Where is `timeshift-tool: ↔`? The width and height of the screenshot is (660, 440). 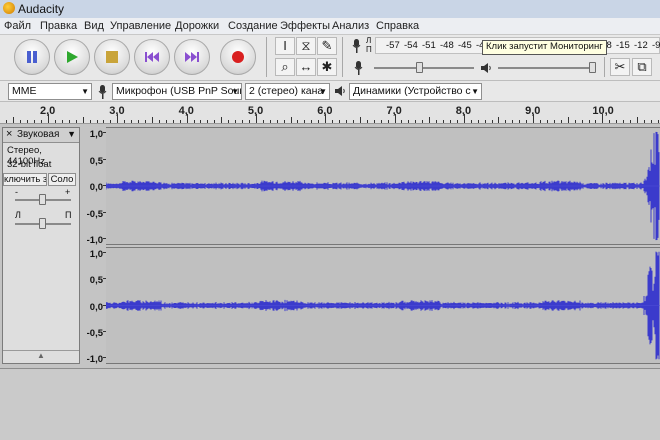
timeshift-tool: ↔ is located at coordinates (306, 67).